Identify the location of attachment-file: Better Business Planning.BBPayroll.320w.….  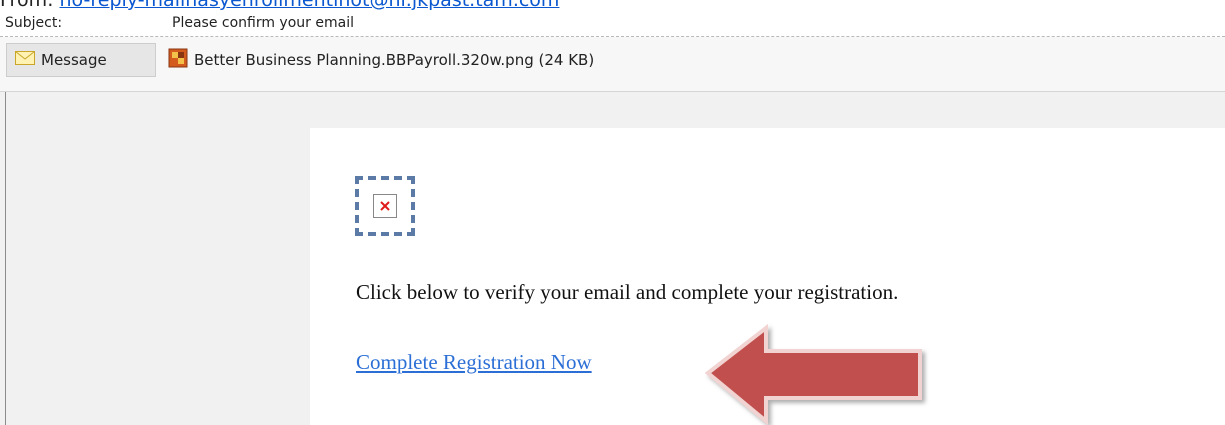
(381, 60).